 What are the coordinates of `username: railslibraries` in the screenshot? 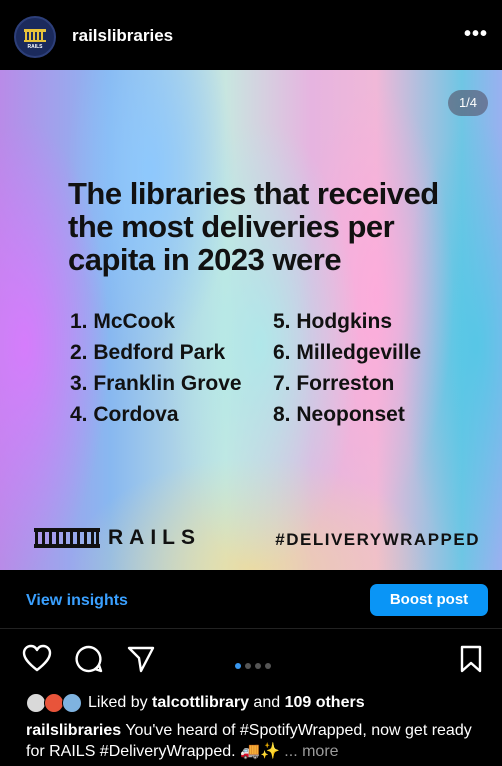 It's located at (122, 36).